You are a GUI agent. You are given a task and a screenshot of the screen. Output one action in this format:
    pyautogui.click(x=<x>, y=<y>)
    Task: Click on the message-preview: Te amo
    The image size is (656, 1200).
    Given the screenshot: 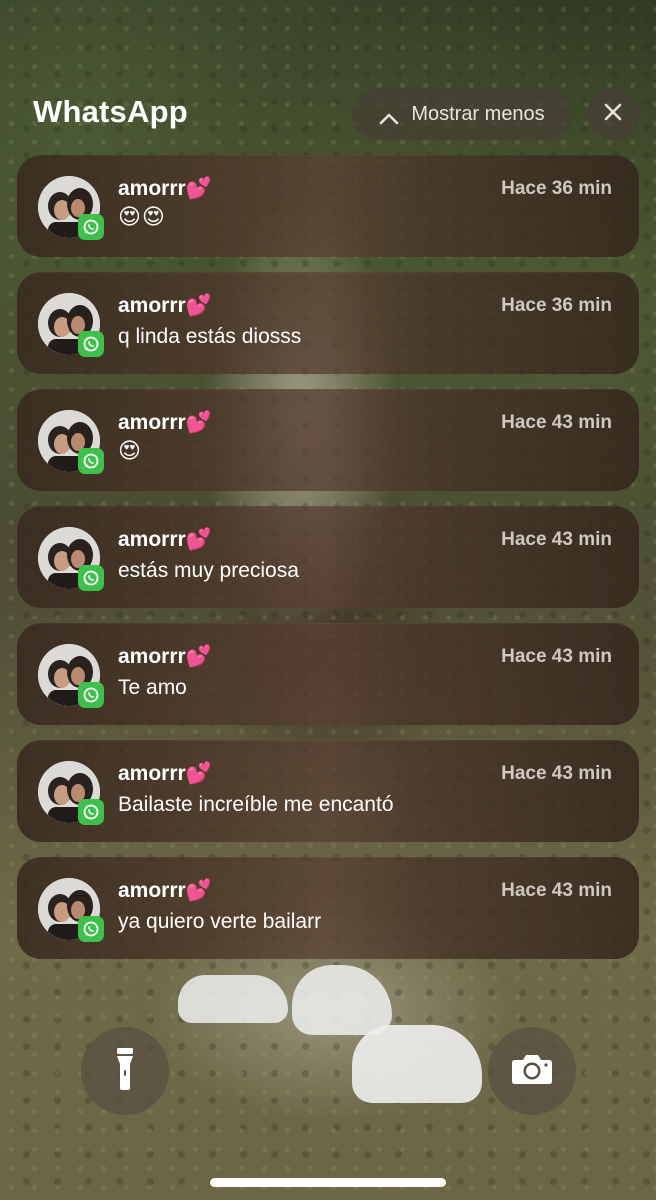 What is the action you would take?
    pyautogui.click(x=152, y=687)
    